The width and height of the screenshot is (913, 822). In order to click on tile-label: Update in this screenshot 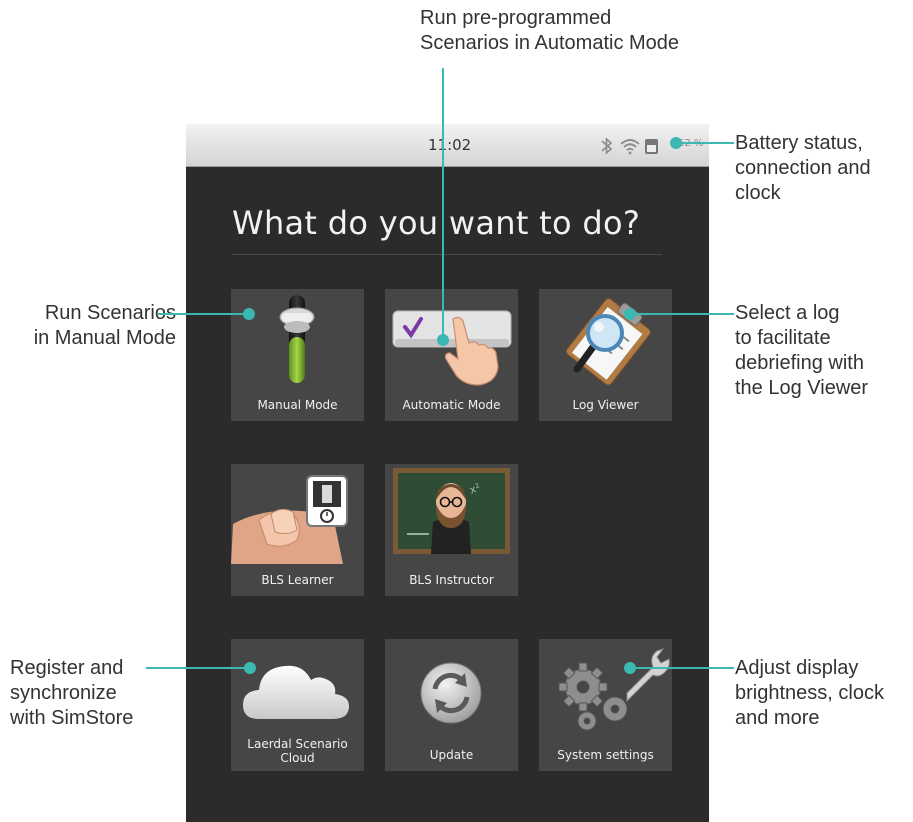, I will do `click(451, 755)`.